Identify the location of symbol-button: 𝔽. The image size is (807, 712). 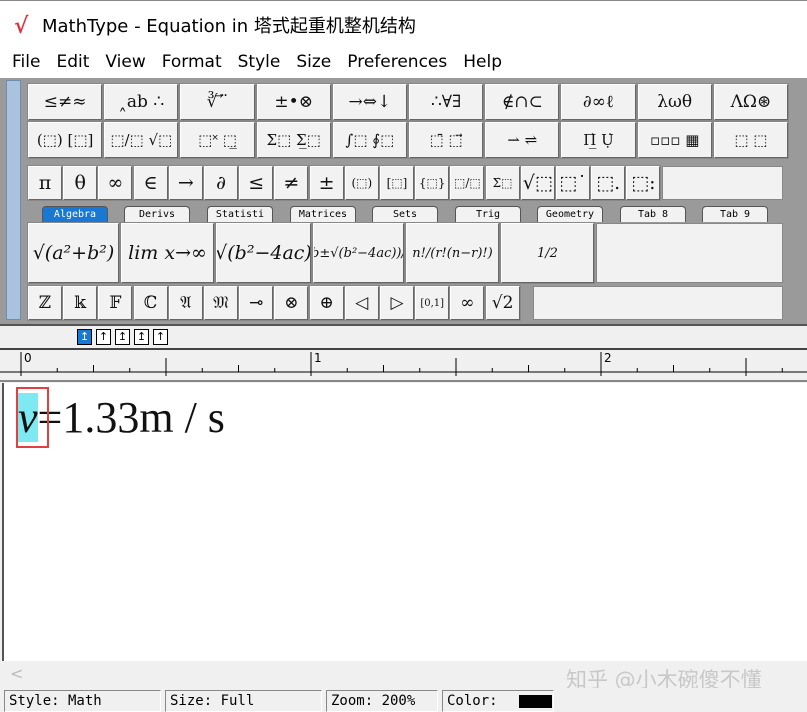
(115, 303).